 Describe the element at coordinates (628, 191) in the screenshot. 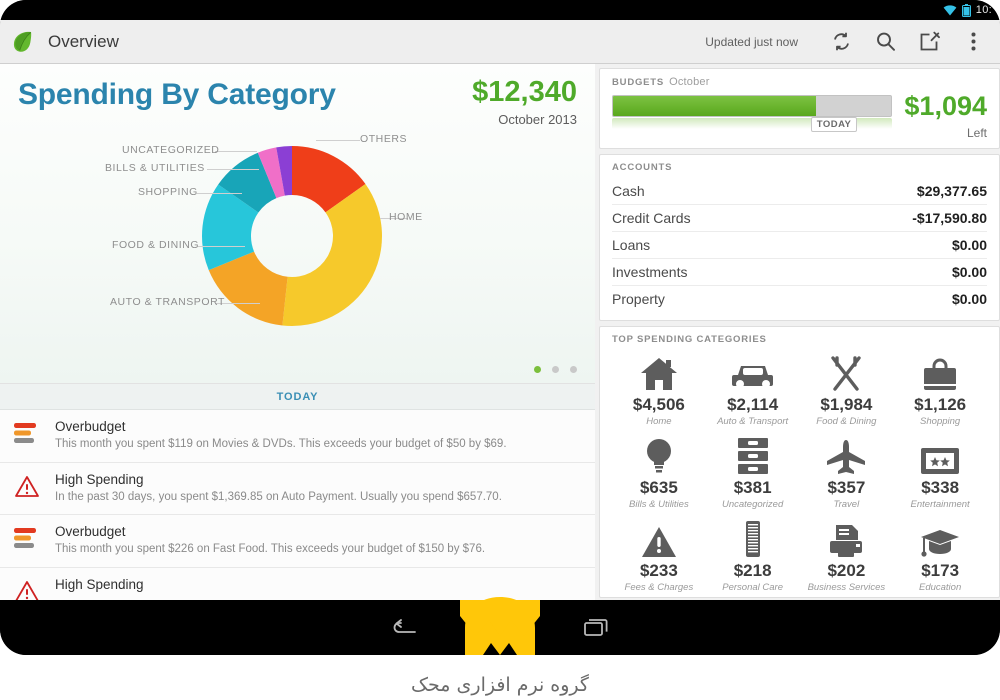

I see `account-name: Cash` at that location.